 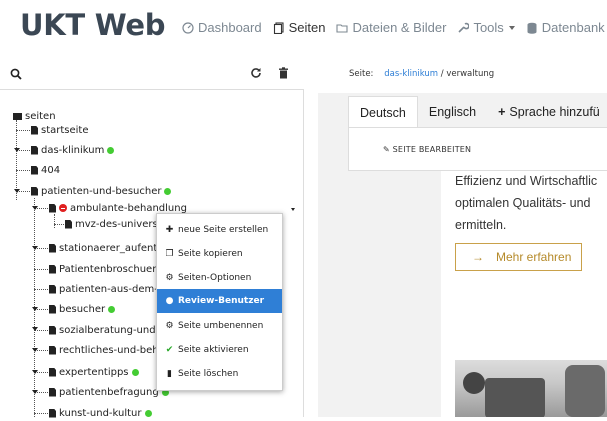 I want to click on nav-pages: Seiten, so click(x=299, y=27).